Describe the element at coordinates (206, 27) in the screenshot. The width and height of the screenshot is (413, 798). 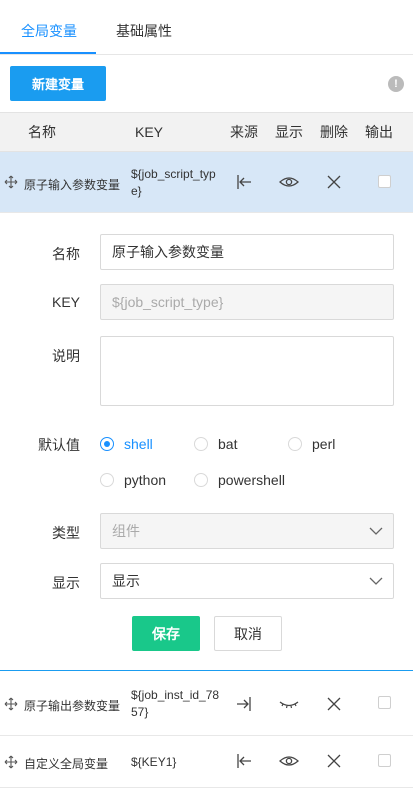
I see `tab-bar: 全局变量 基础属性` at that location.